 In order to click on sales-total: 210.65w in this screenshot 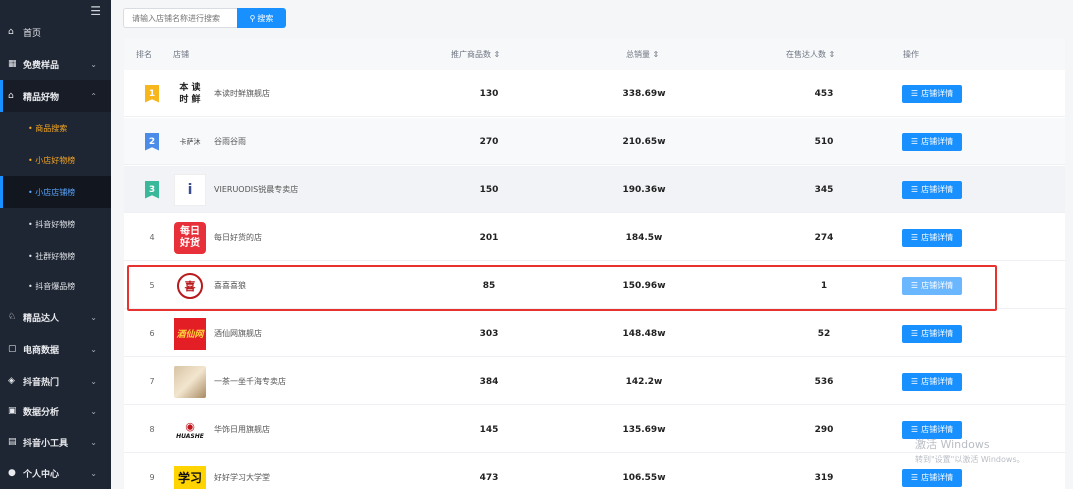, I will do `click(644, 141)`.